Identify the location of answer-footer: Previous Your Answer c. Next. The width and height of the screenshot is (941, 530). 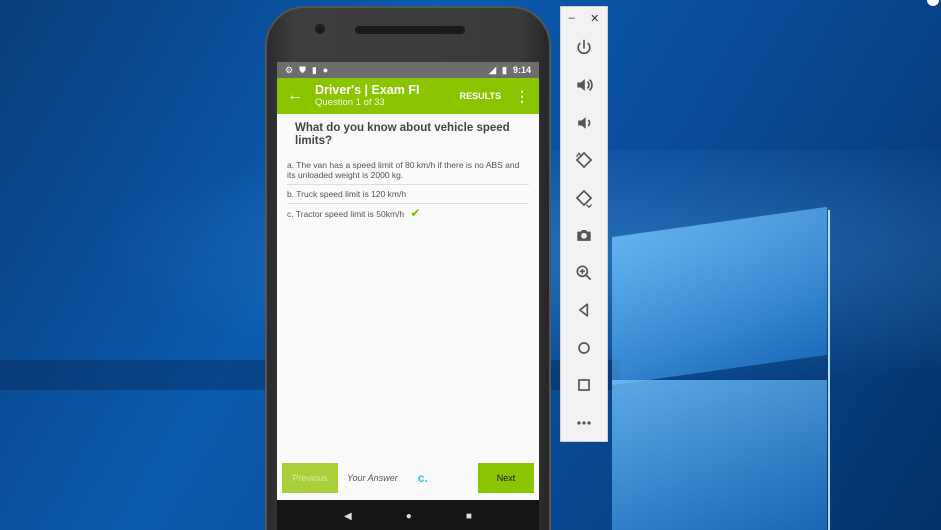
(408, 478).